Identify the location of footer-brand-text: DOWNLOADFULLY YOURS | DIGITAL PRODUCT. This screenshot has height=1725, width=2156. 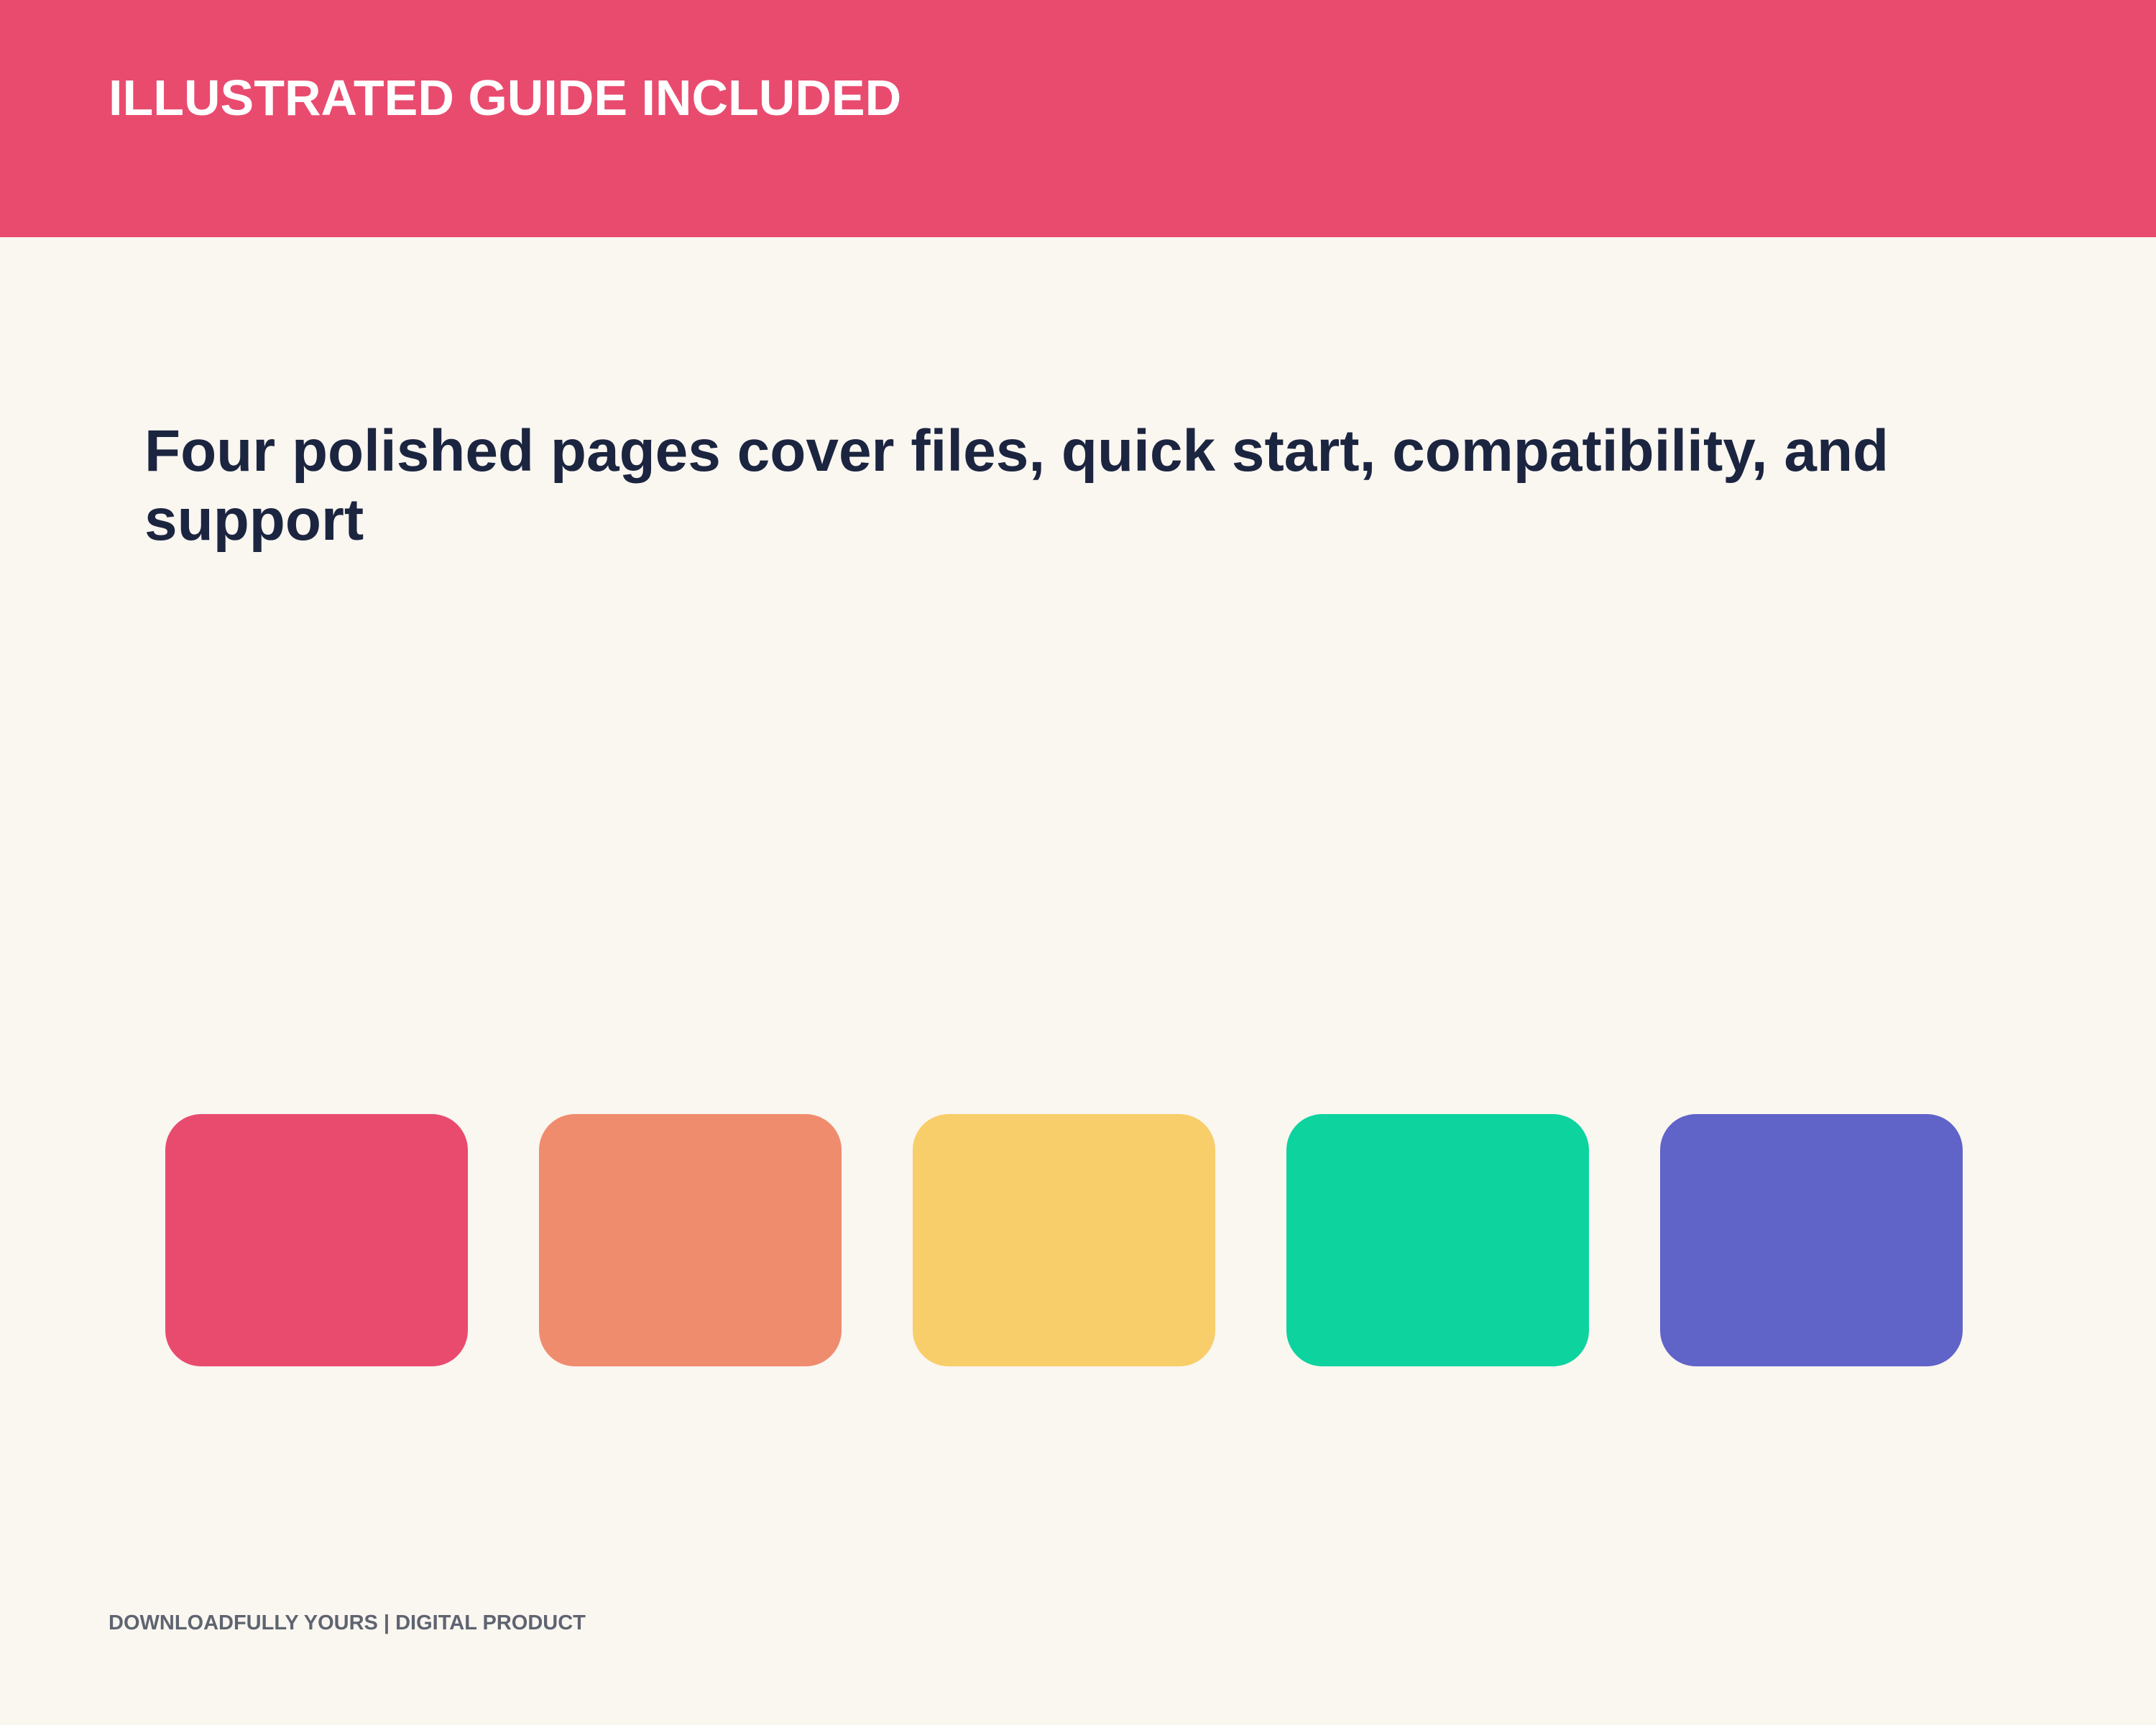
(347, 1622).